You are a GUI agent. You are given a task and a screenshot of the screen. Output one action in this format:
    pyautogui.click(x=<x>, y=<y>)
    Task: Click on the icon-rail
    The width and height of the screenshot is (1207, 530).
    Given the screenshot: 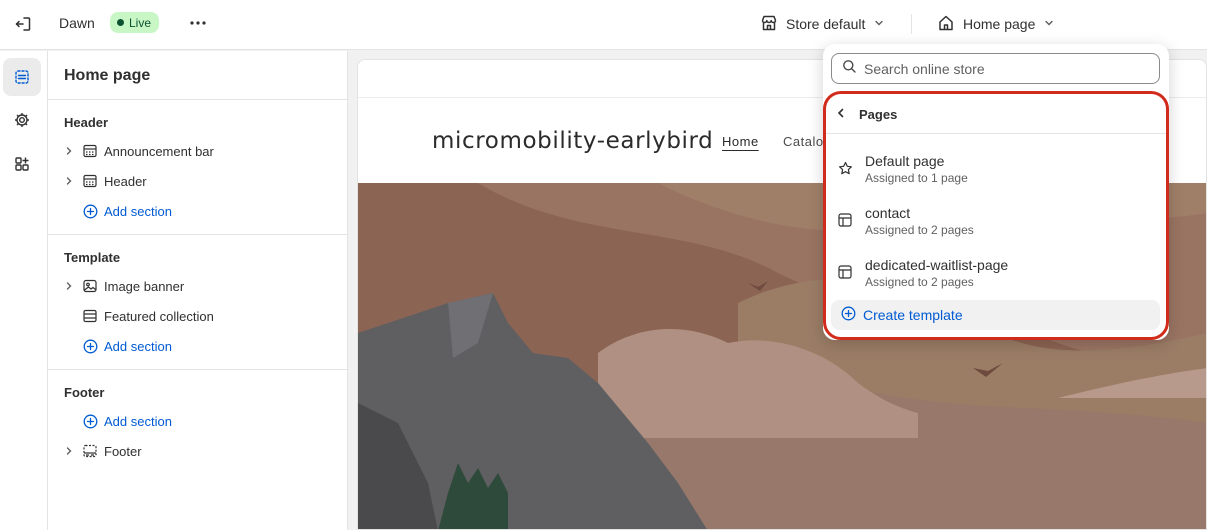 What is the action you would take?
    pyautogui.click(x=24, y=290)
    